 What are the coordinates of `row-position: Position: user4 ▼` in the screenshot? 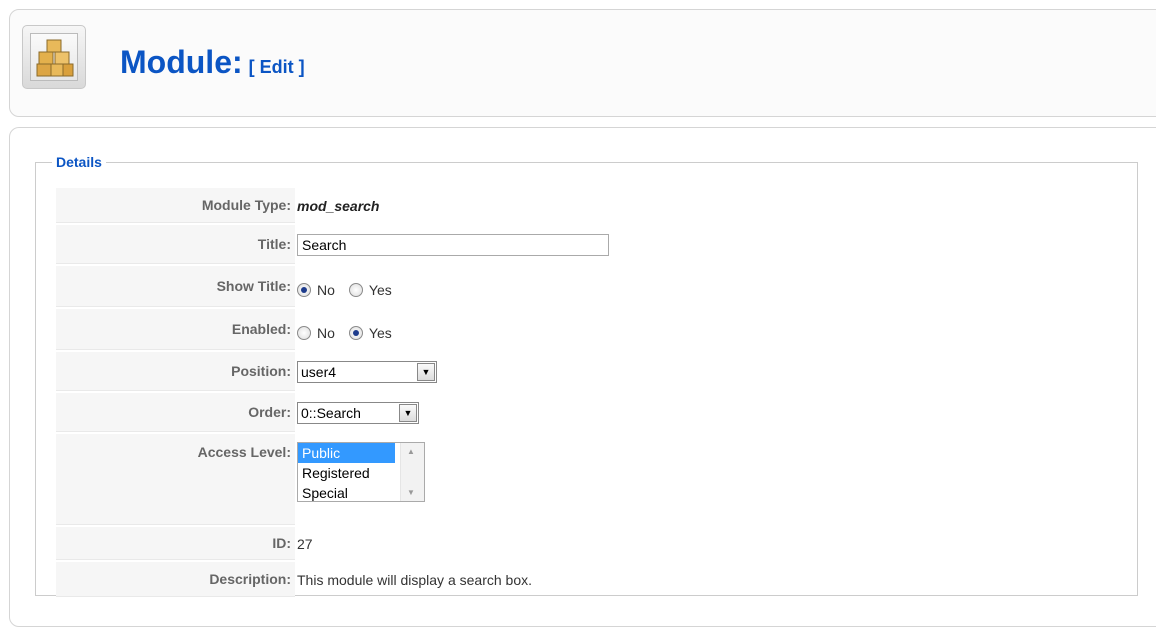 It's located at (332, 371).